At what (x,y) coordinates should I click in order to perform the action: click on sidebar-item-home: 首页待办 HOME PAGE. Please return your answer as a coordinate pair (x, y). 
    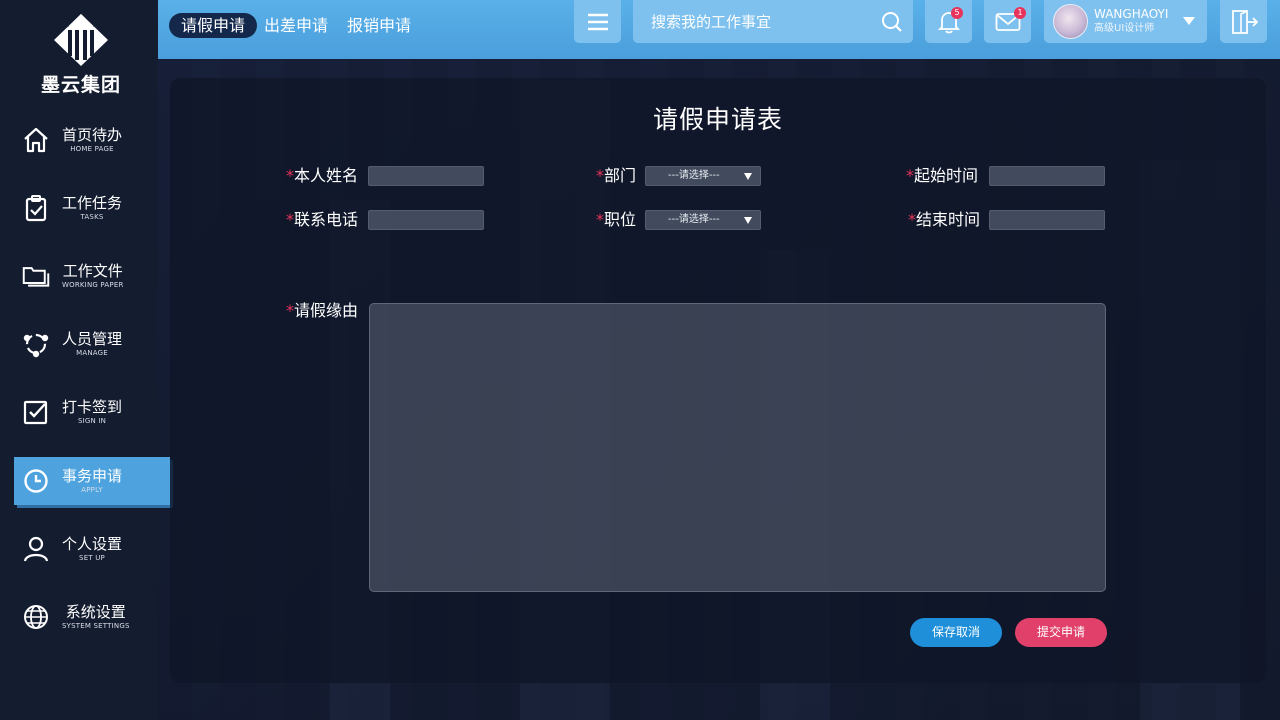
    Looking at the image, I should click on (92, 140).